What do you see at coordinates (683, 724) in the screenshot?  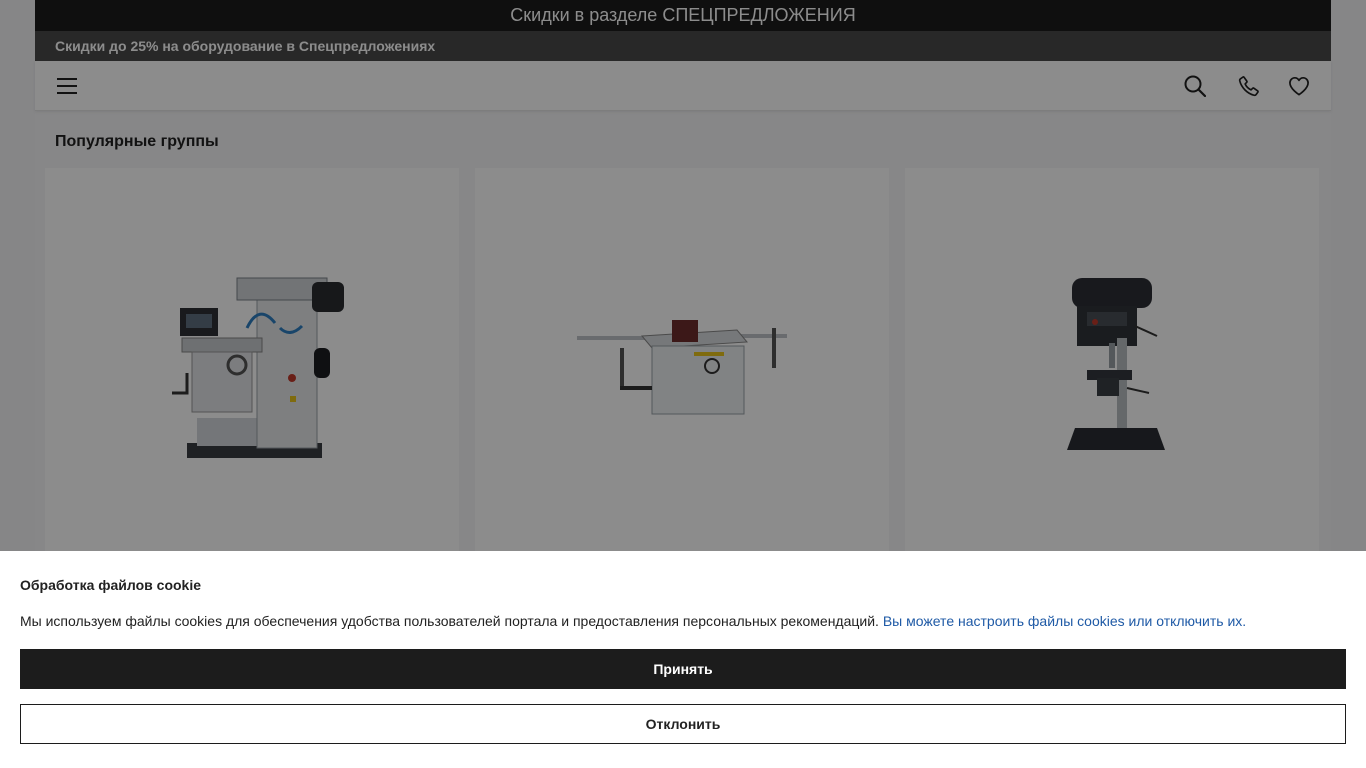 I see `decline-cookies-button: Отклонить` at bounding box center [683, 724].